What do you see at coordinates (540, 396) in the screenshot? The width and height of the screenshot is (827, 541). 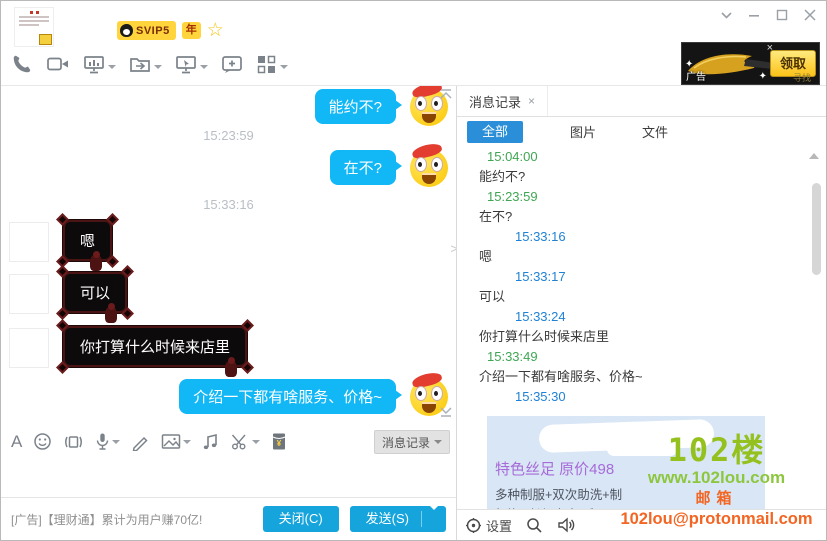 I see `history-timestamp: 15:35:30` at bounding box center [540, 396].